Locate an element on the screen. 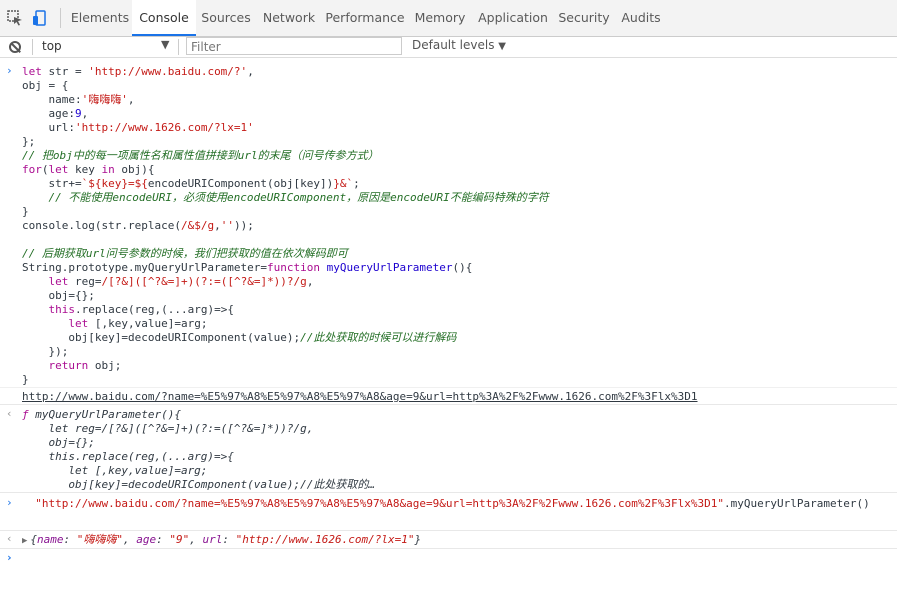 The width and height of the screenshot is (897, 589). tab-performance: Performance is located at coordinates (365, 18).